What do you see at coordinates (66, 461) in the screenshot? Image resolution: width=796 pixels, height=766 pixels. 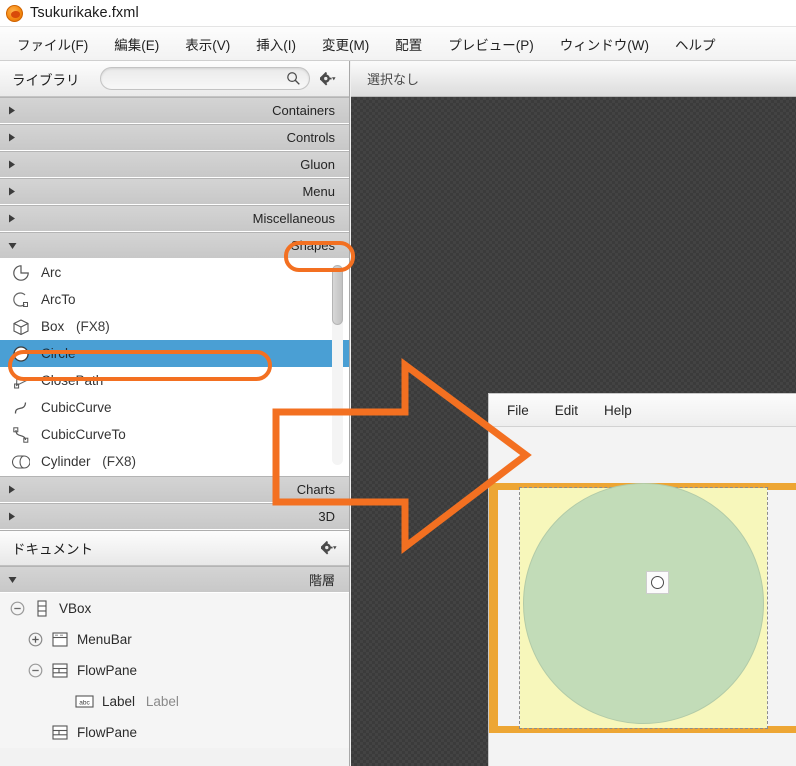 I see `list-item-name: Cylinder` at bounding box center [66, 461].